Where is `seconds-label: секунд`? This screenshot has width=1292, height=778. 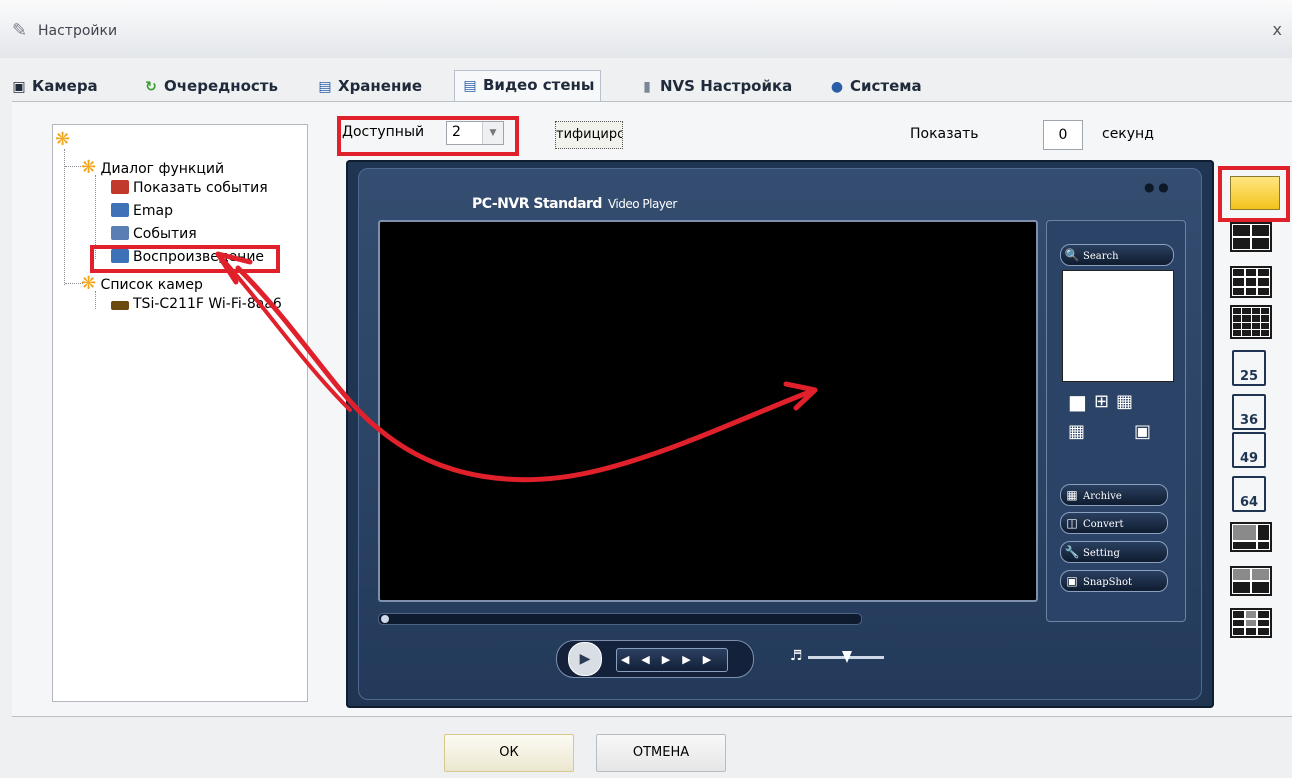 seconds-label: секунд is located at coordinates (1128, 134).